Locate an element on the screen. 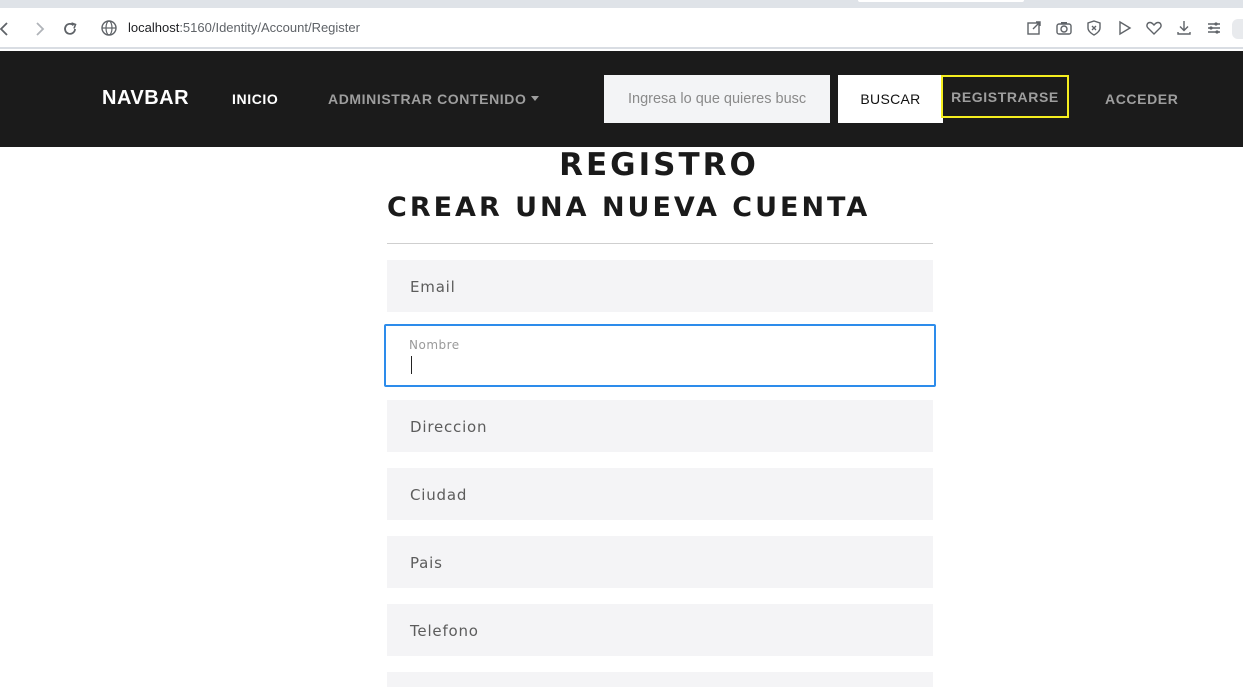 The height and width of the screenshot is (687, 1243). nombre-floating-label: Nombre is located at coordinates (434, 345).